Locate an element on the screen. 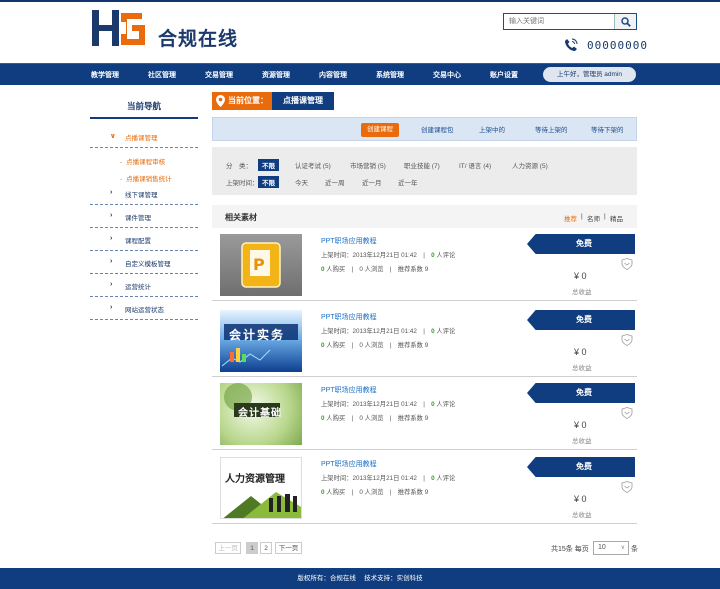  search-button is located at coordinates (625, 21).